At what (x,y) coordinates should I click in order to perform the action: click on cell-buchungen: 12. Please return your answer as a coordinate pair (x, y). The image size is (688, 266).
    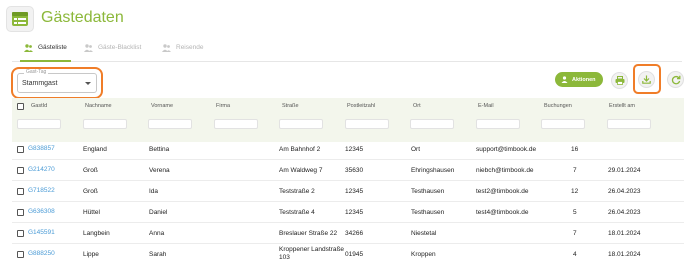
    Looking at the image, I should click on (575, 191).